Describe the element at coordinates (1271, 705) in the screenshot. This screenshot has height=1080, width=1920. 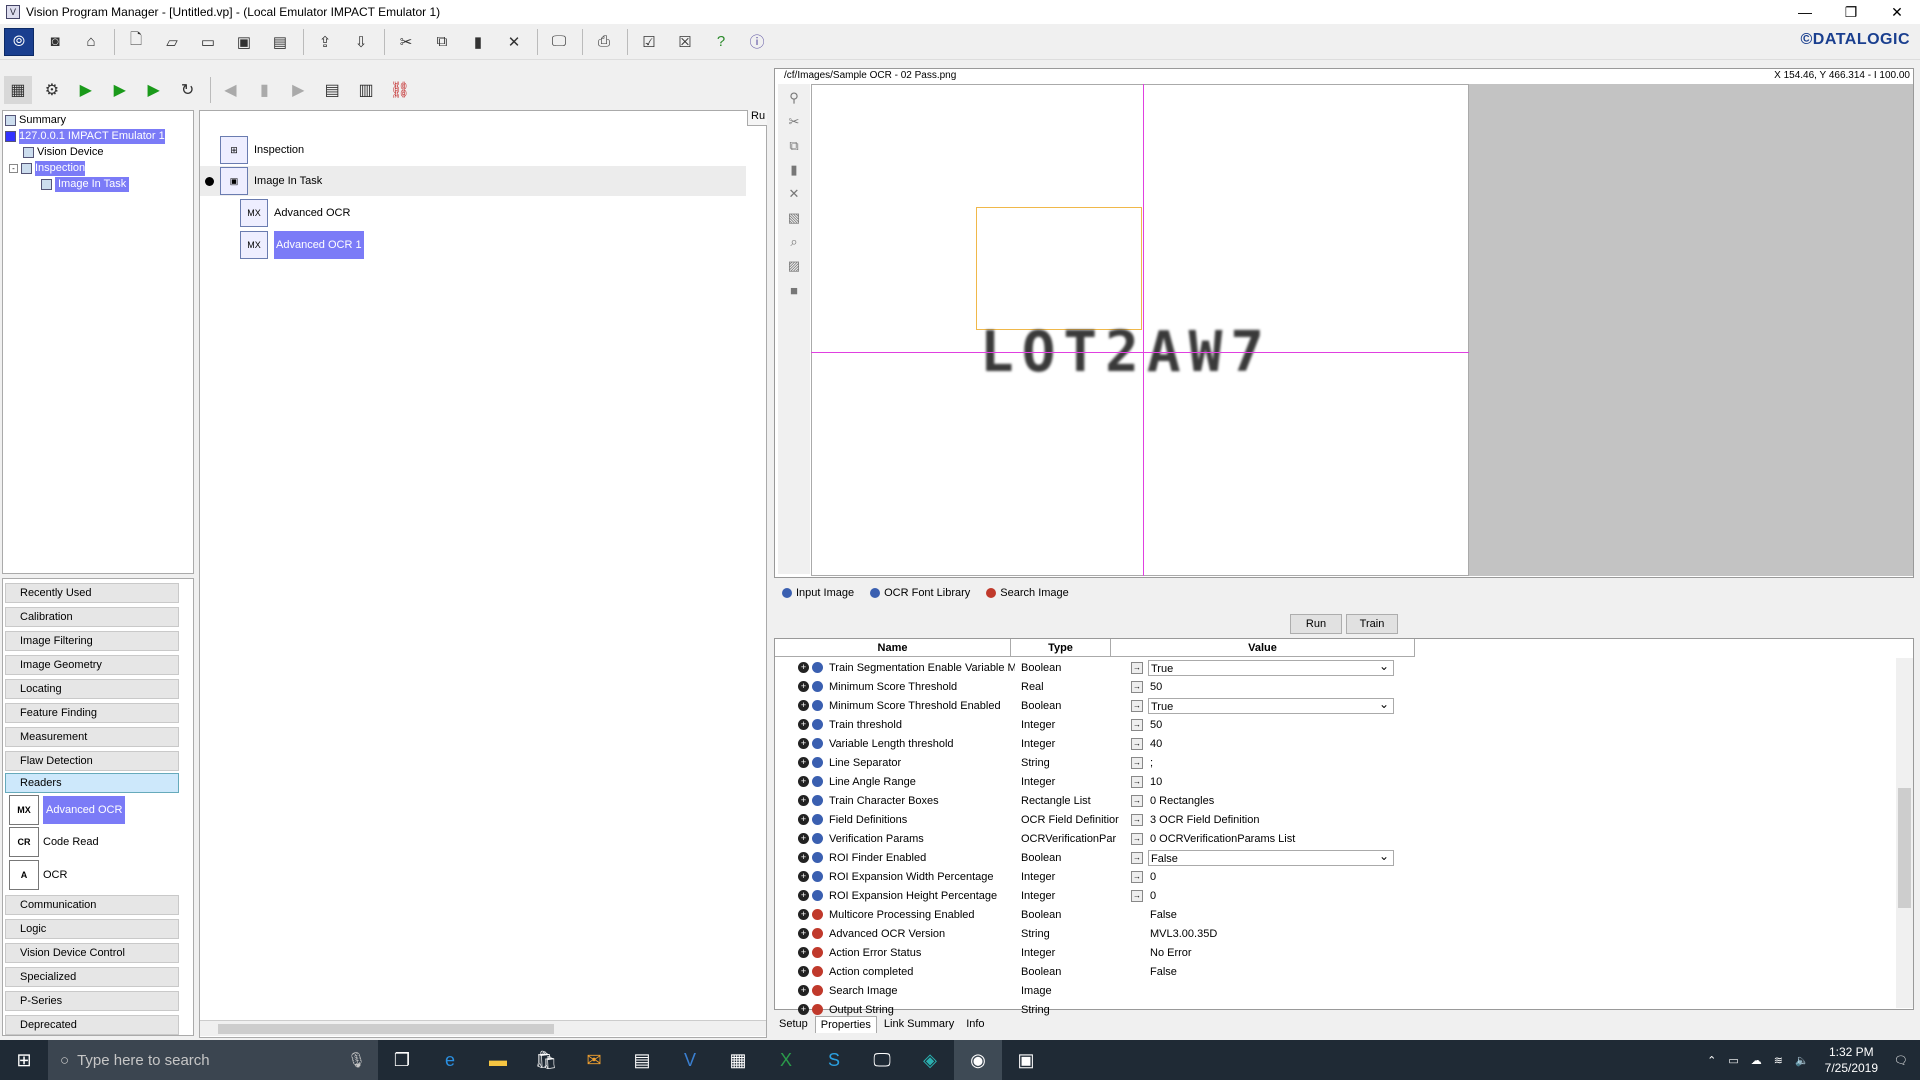
I see `property-value-dropdown: True` at that location.